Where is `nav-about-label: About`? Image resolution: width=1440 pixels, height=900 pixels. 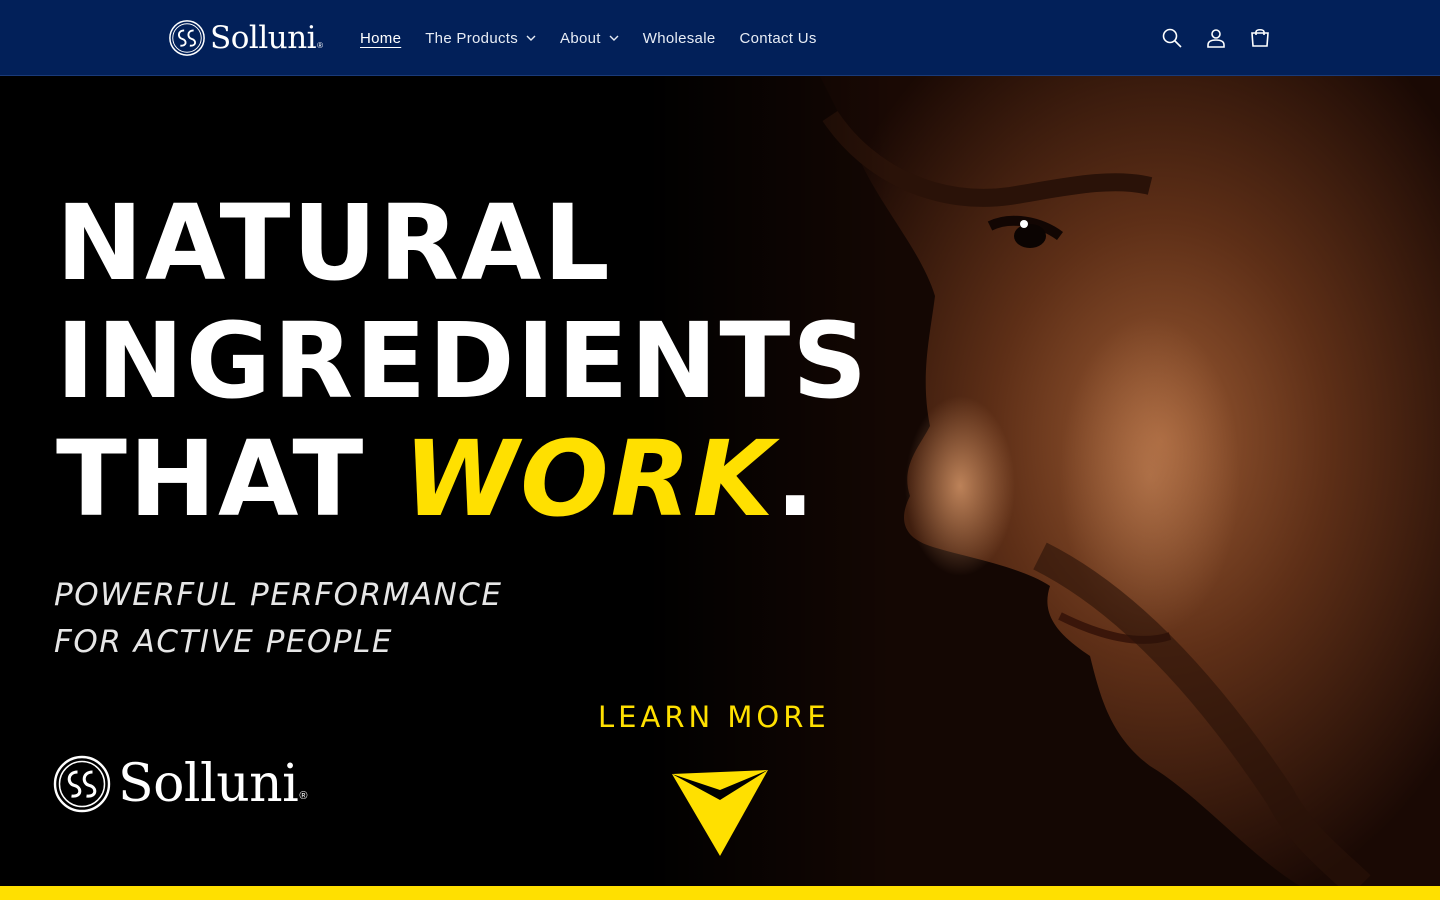
nav-about-label: About is located at coordinates (580, 38).